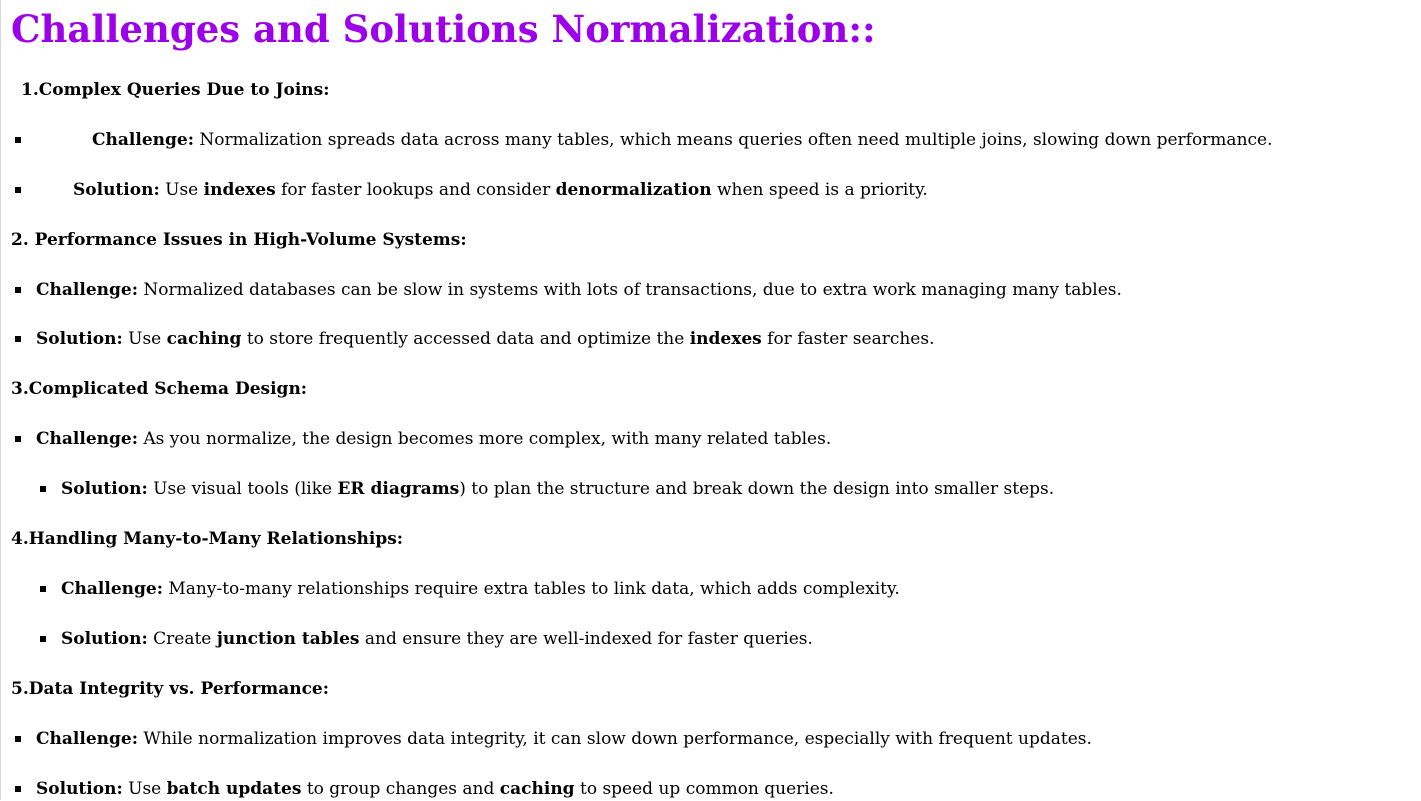  I want to click on section-heading-4: 4.Handling Many-to-Many Relationships:, so click(207, 539).